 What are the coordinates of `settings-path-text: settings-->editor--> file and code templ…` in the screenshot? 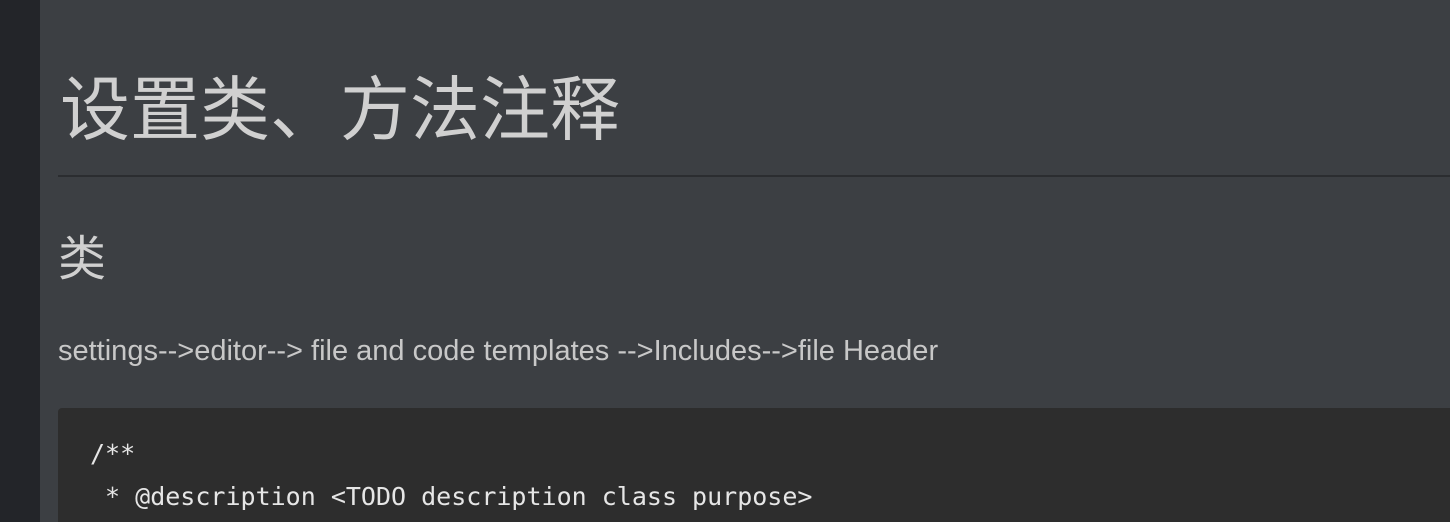 It's located at (498, 351).